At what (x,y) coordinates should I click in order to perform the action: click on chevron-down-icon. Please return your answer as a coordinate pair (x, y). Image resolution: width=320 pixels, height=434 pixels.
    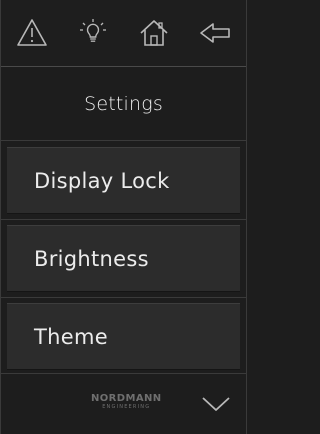
    Looking at the image, I should click on (216, 404).